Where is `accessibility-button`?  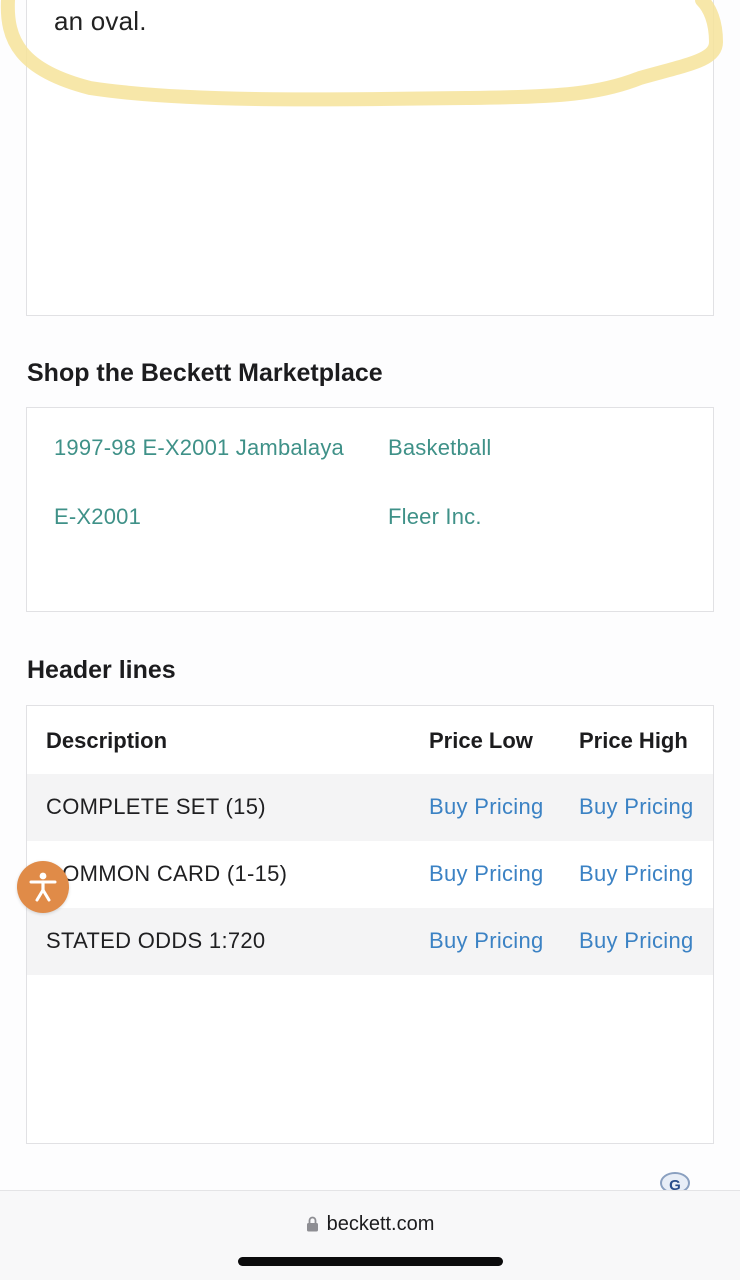
accessibility-button is located at coordinates (43, 887).